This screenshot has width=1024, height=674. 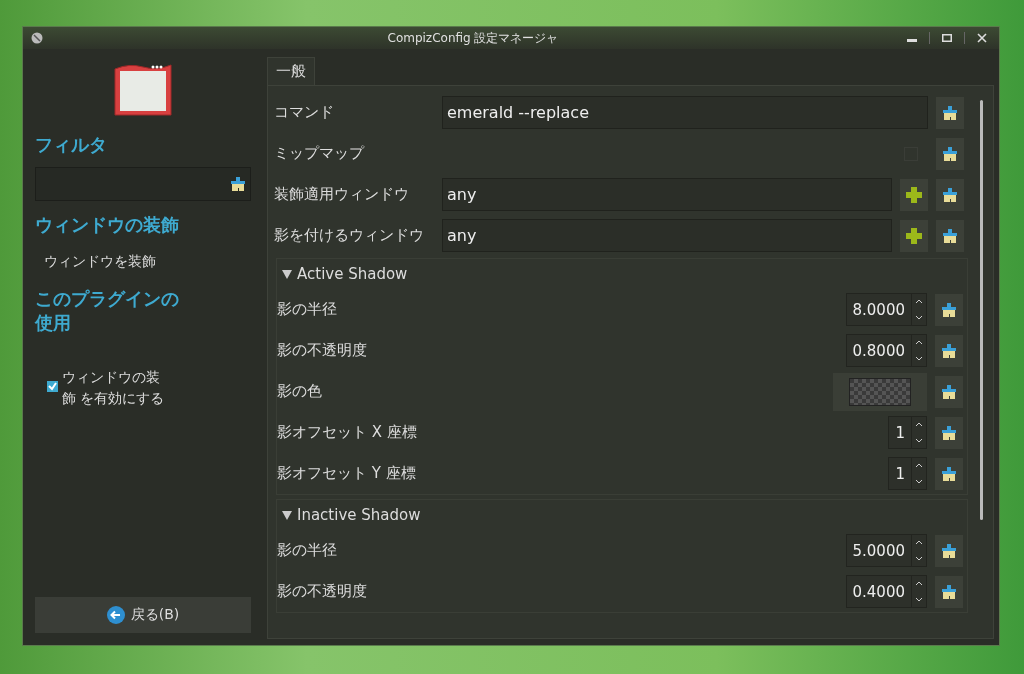 What do you see at coordinates (473, 38) in the screenshot?
I see `window-title: CompizConfig 設定マネージャ` at bounding box center [473, 38].